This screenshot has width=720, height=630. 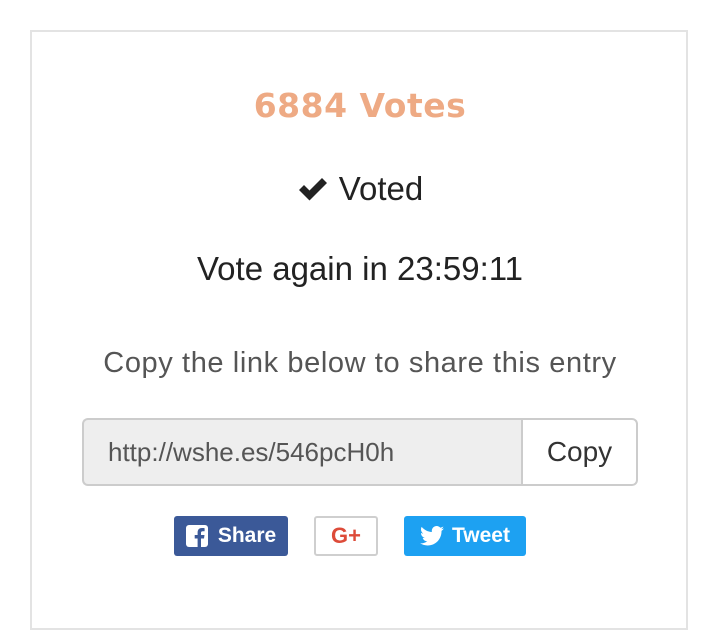 I want to click on checkmark-icon, so click(x=313, y=189).